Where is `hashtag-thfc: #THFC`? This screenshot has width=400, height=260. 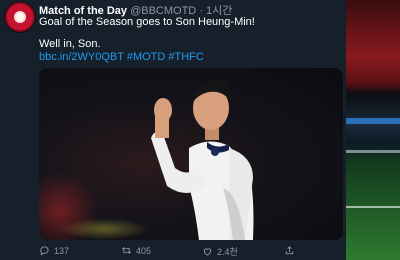 hashtag-thfc: #THFC is located at coordinates (185, 57).